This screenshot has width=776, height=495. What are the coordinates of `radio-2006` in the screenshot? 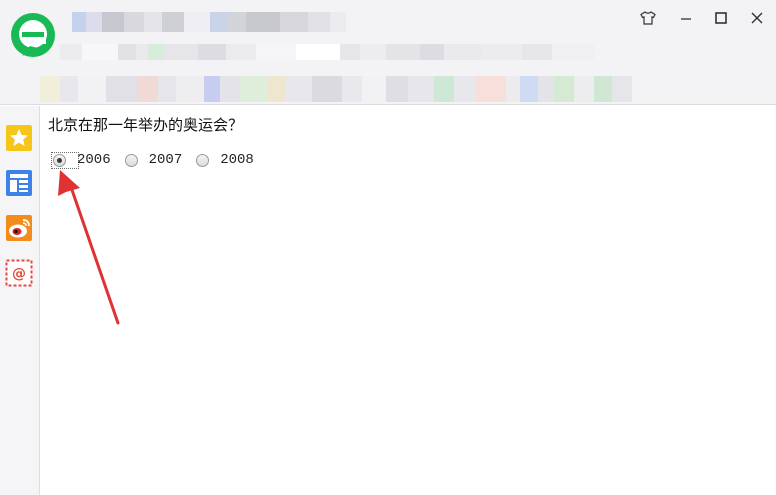 It's located at (59, 160).